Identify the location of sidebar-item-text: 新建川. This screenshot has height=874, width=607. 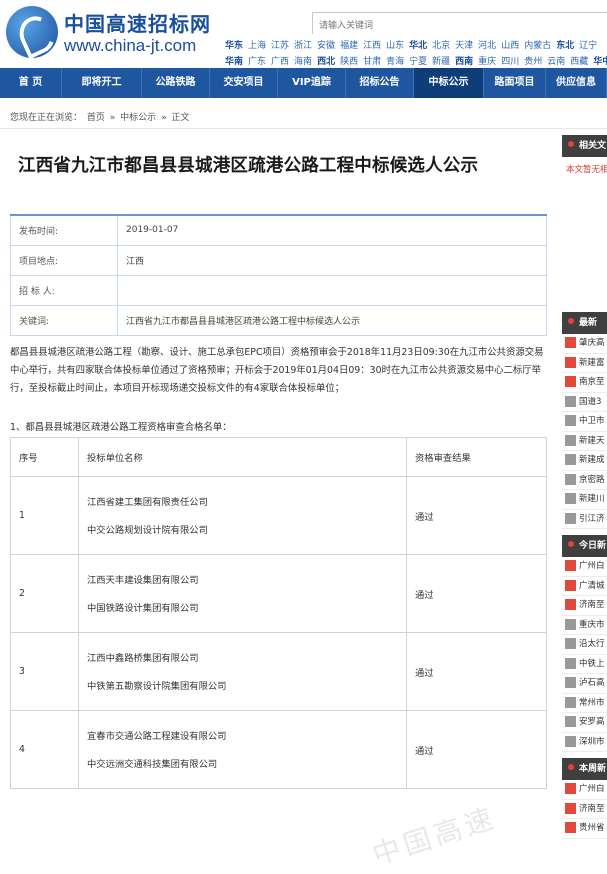
(592, 499).